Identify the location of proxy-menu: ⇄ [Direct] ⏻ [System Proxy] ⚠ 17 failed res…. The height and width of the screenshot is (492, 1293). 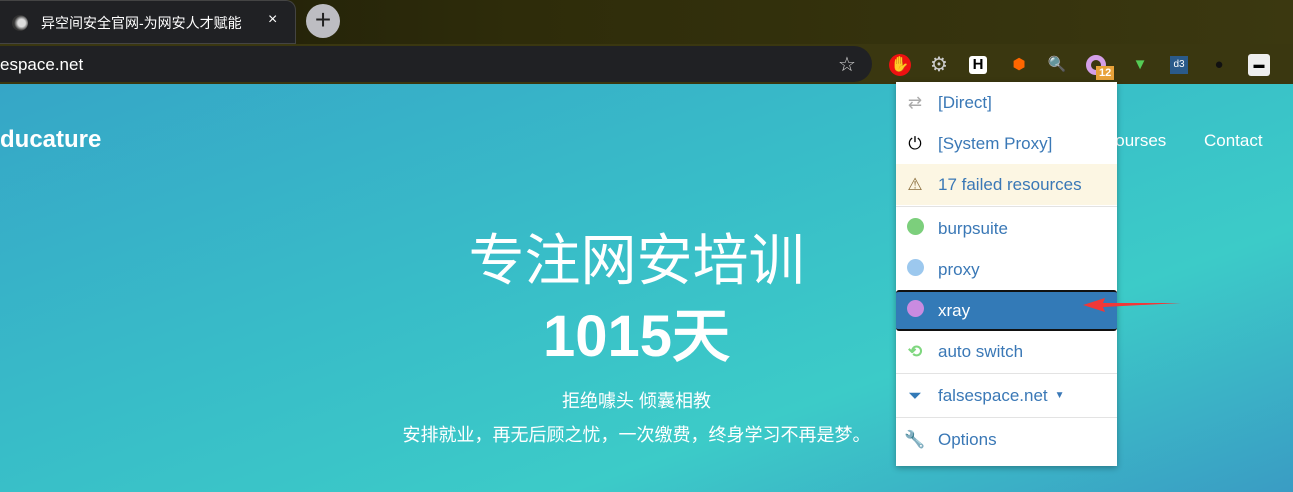
(1006, 274).